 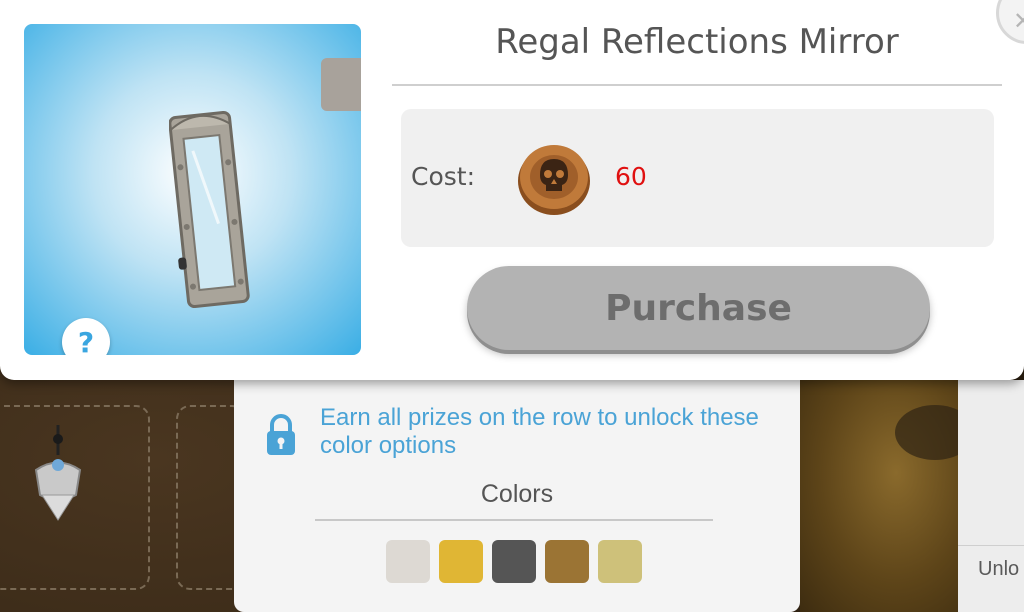 I want to click on title-divider, so click(x=697, y=85).